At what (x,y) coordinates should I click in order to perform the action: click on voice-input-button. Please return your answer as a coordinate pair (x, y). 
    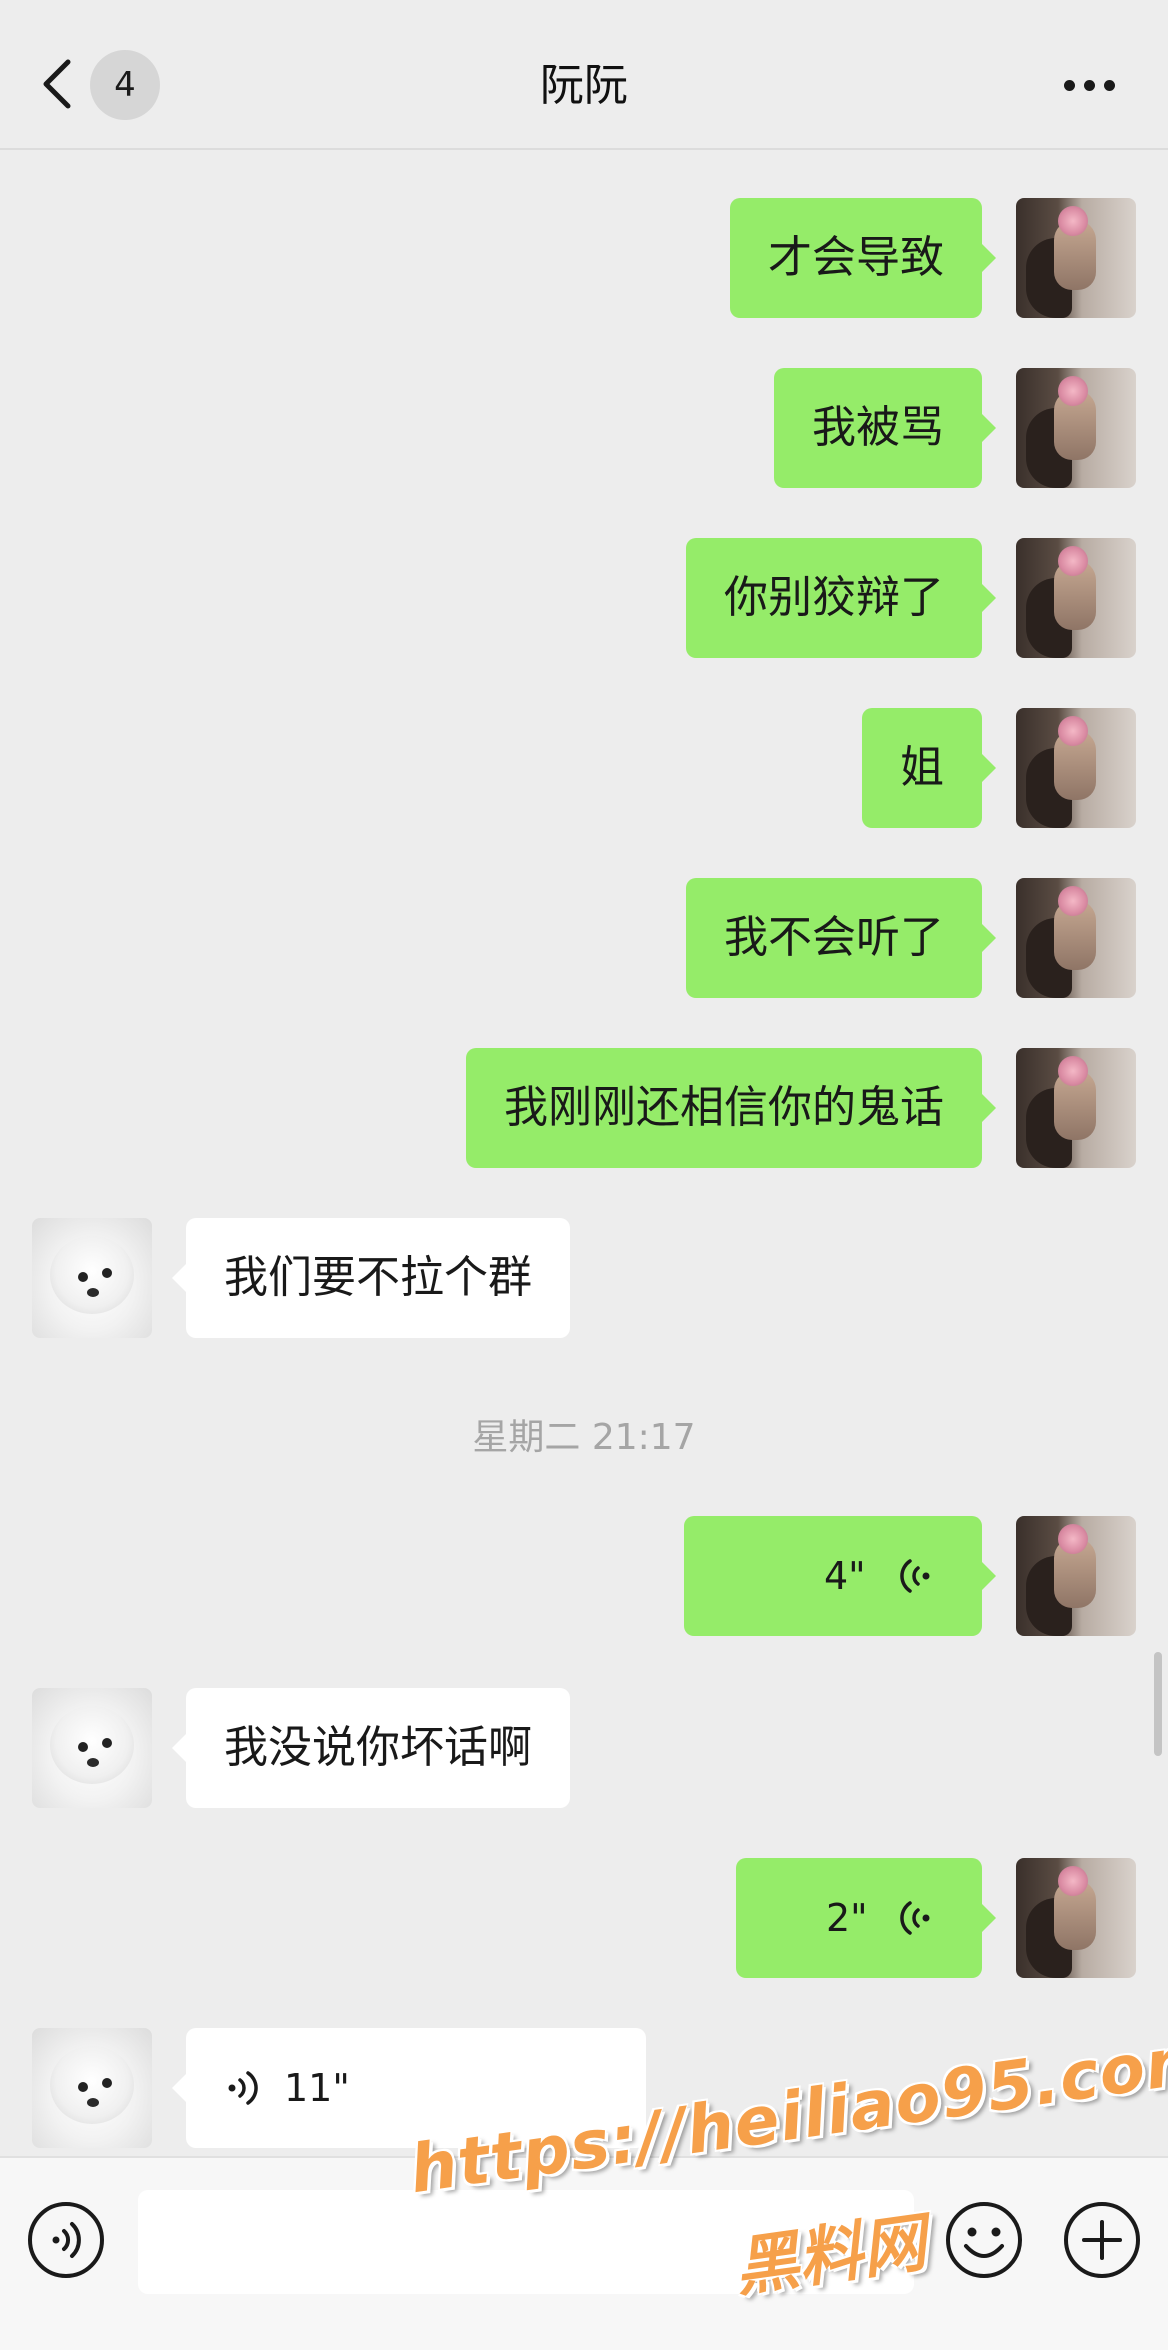
    Looking at the image, I should click on (66, 2240).